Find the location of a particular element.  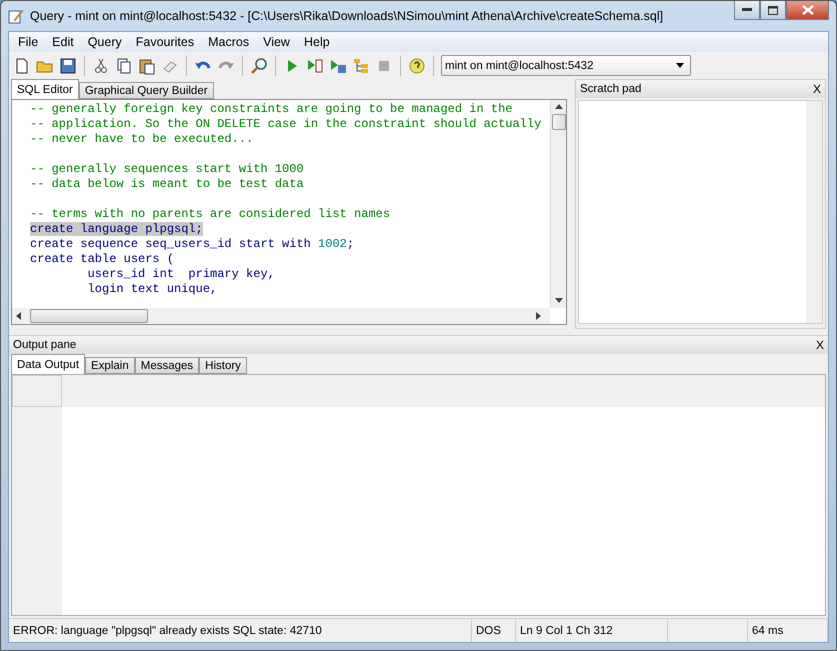

caret-icon is located at coordinates (680, 65).